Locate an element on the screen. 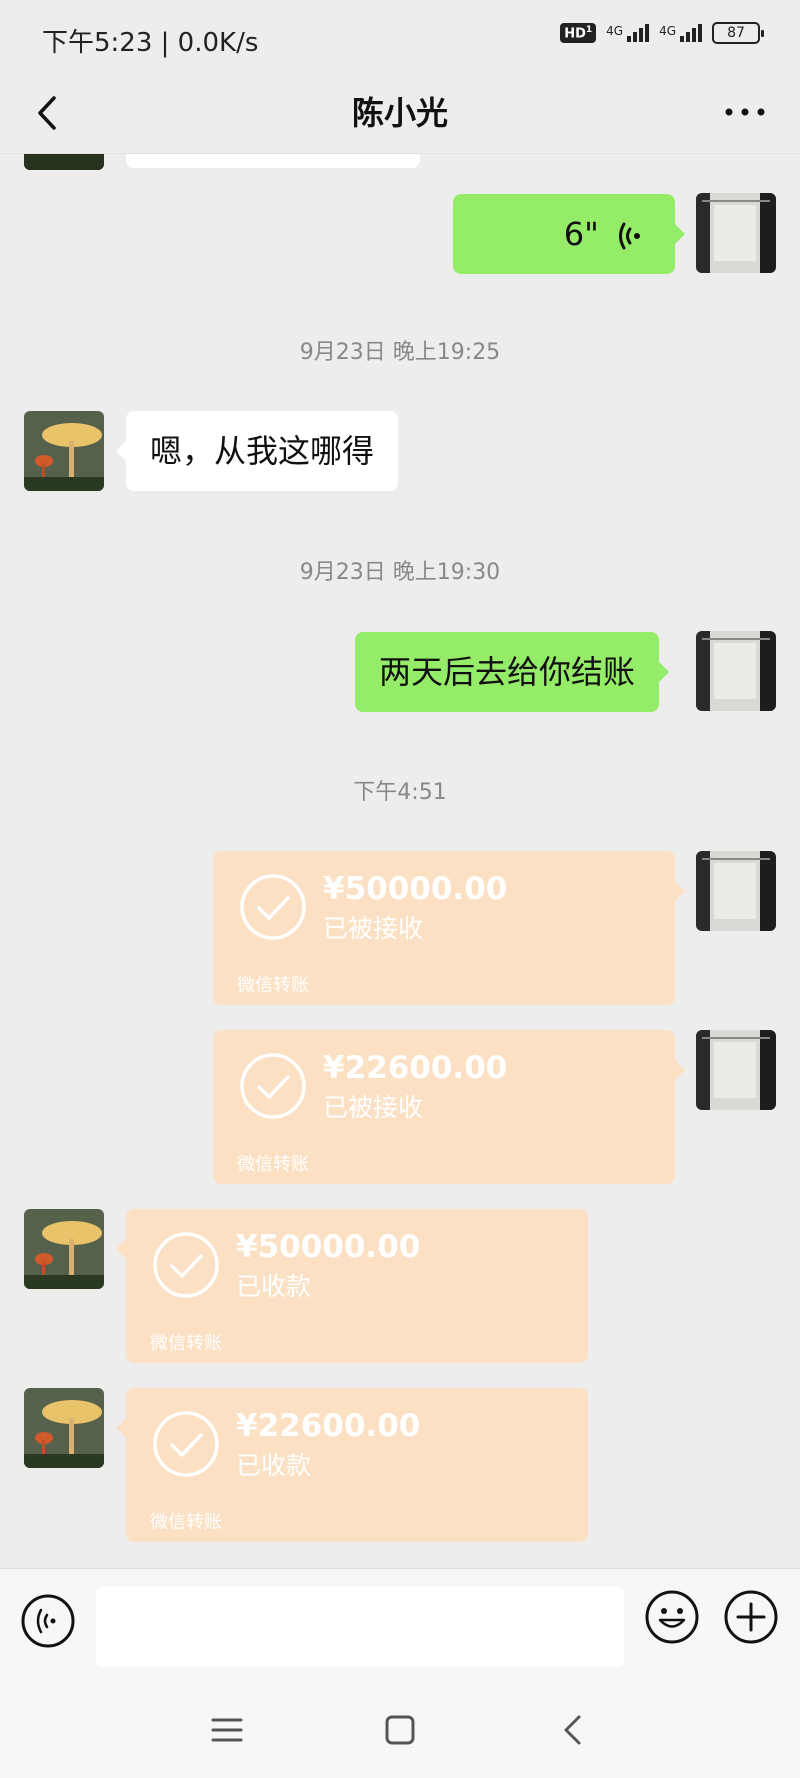 This screenshot has height=1778, width=800. more-functions-button is located at coordinates (751, 1617).